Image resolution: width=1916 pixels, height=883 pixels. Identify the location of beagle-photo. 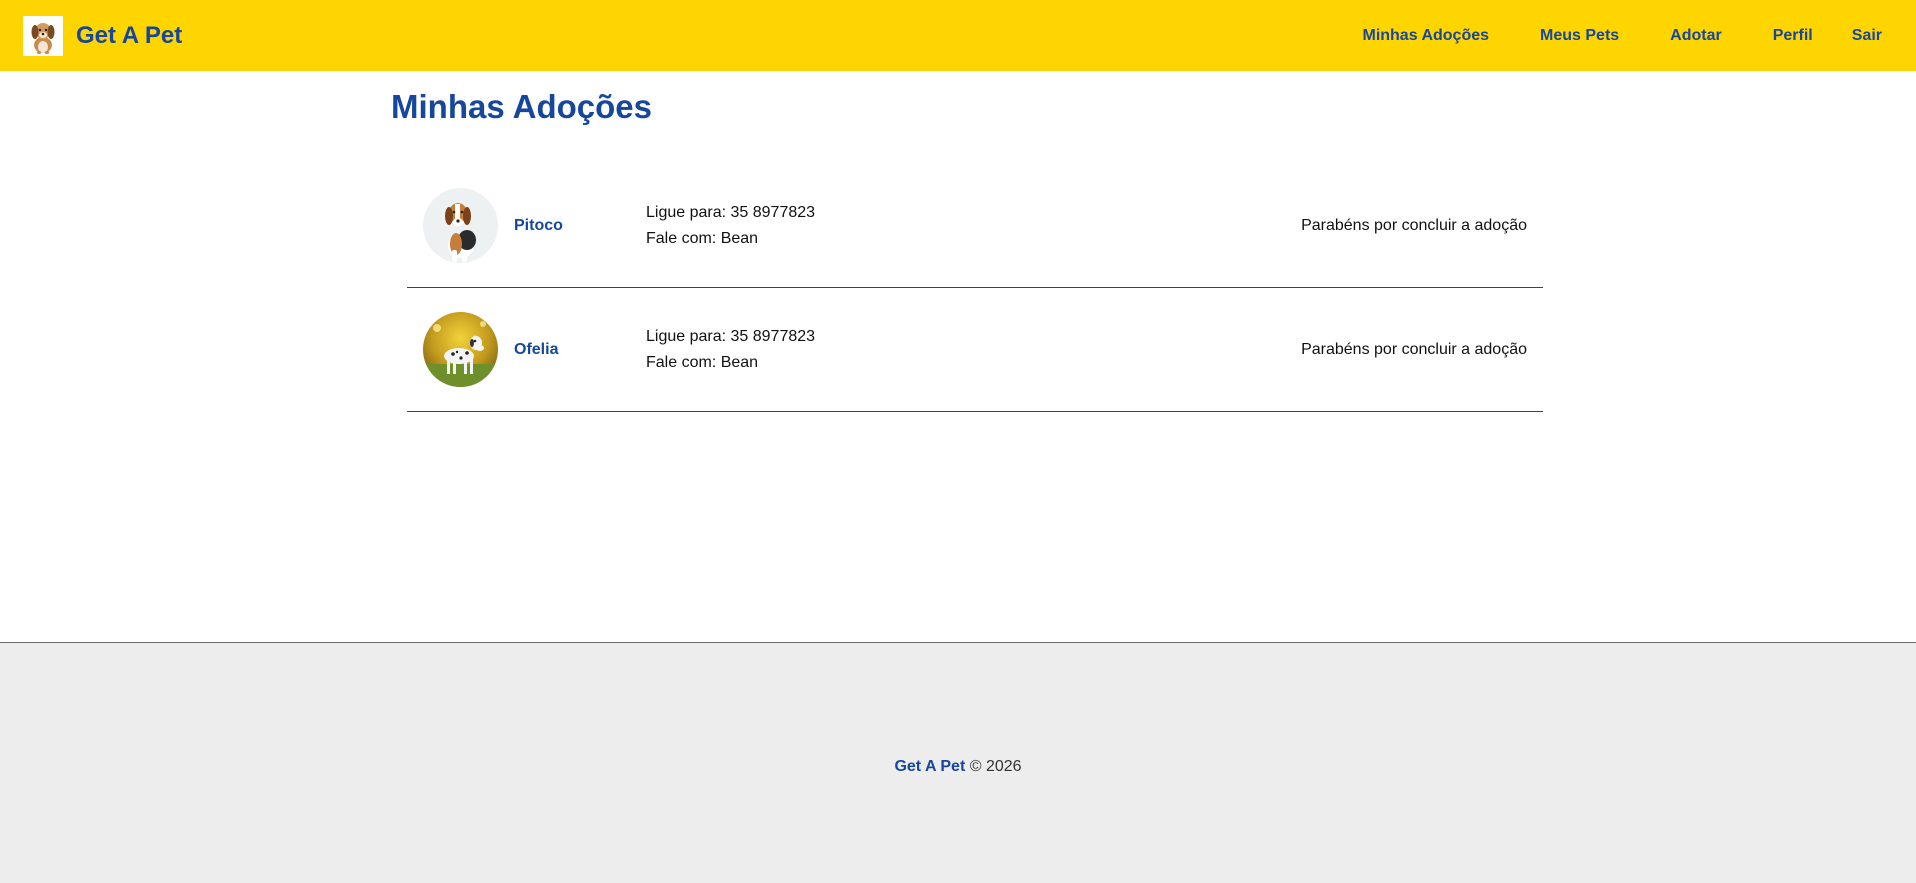
(460, 225).